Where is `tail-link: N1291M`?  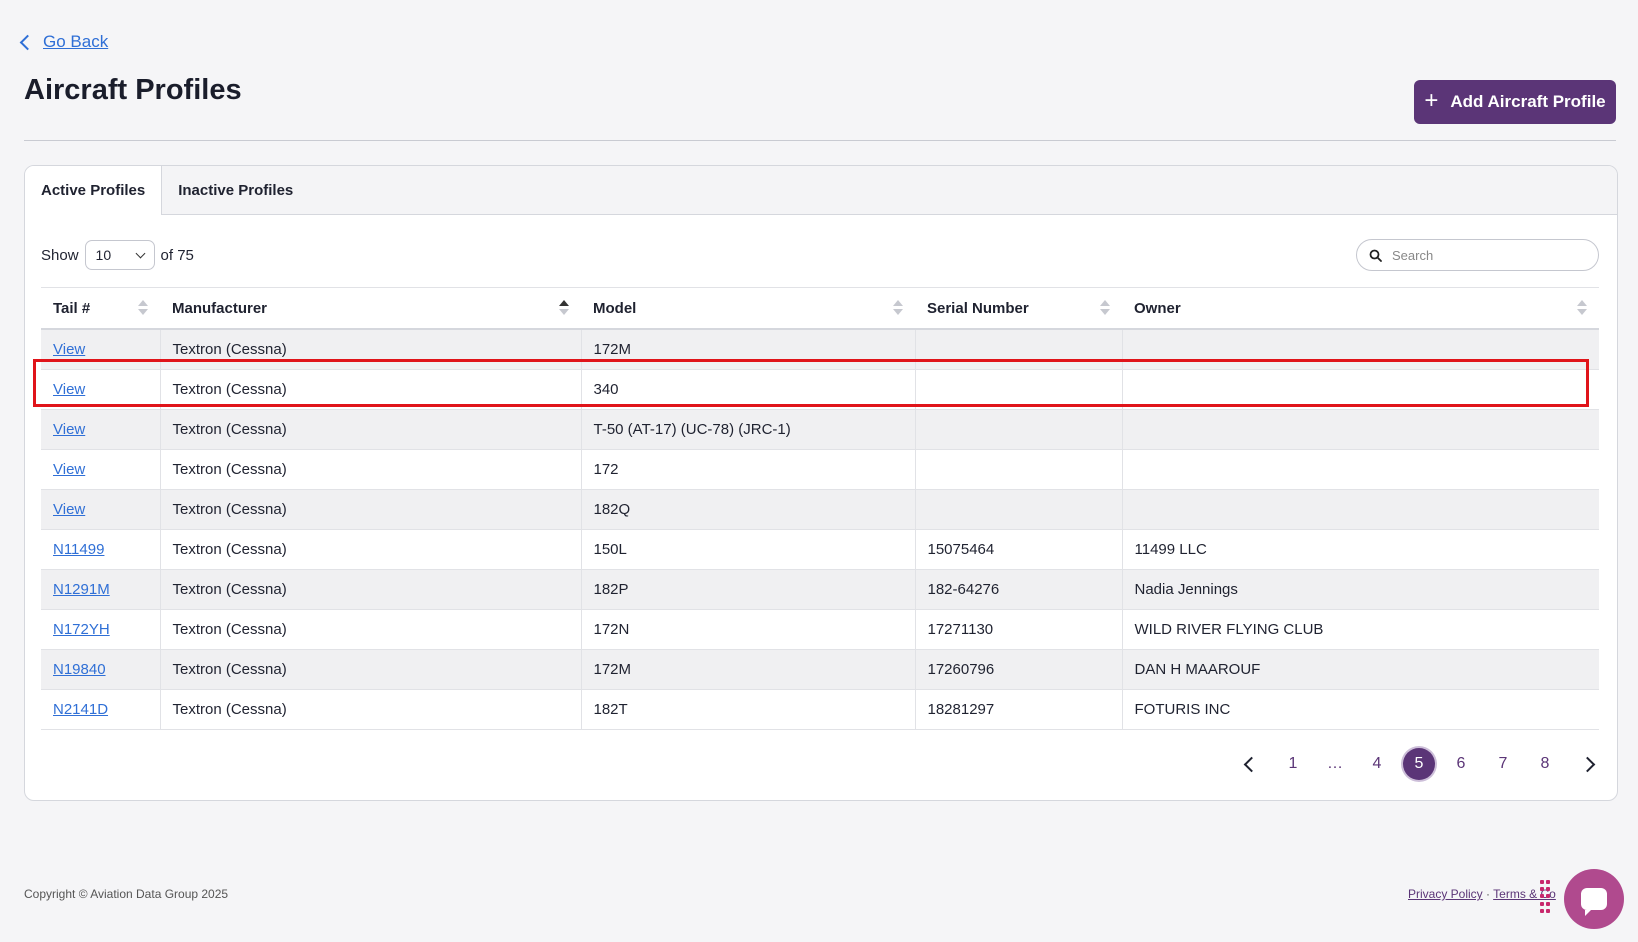 tail-link: N1291M is located at coordinates (81, 589).